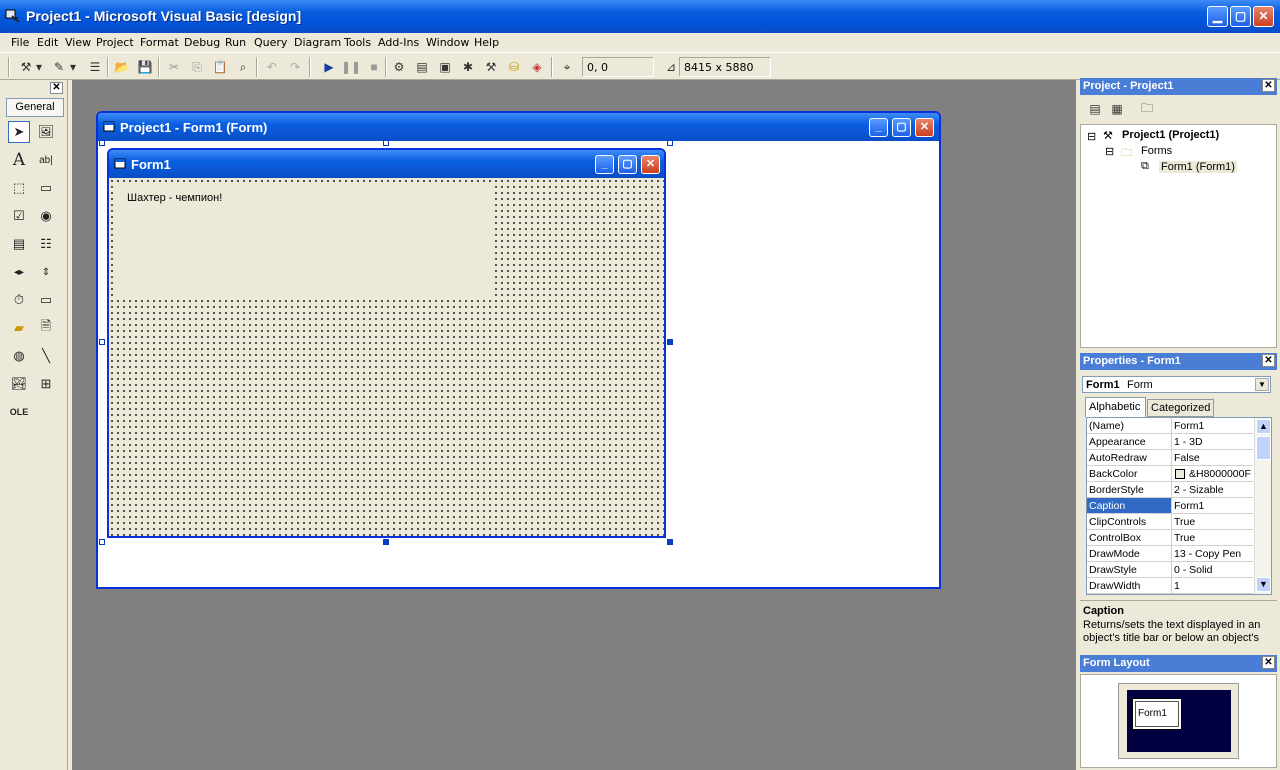 The width and height of the screenshot is (1280, 770). I want to click on undo-icon: ↶, so click(272, 67).